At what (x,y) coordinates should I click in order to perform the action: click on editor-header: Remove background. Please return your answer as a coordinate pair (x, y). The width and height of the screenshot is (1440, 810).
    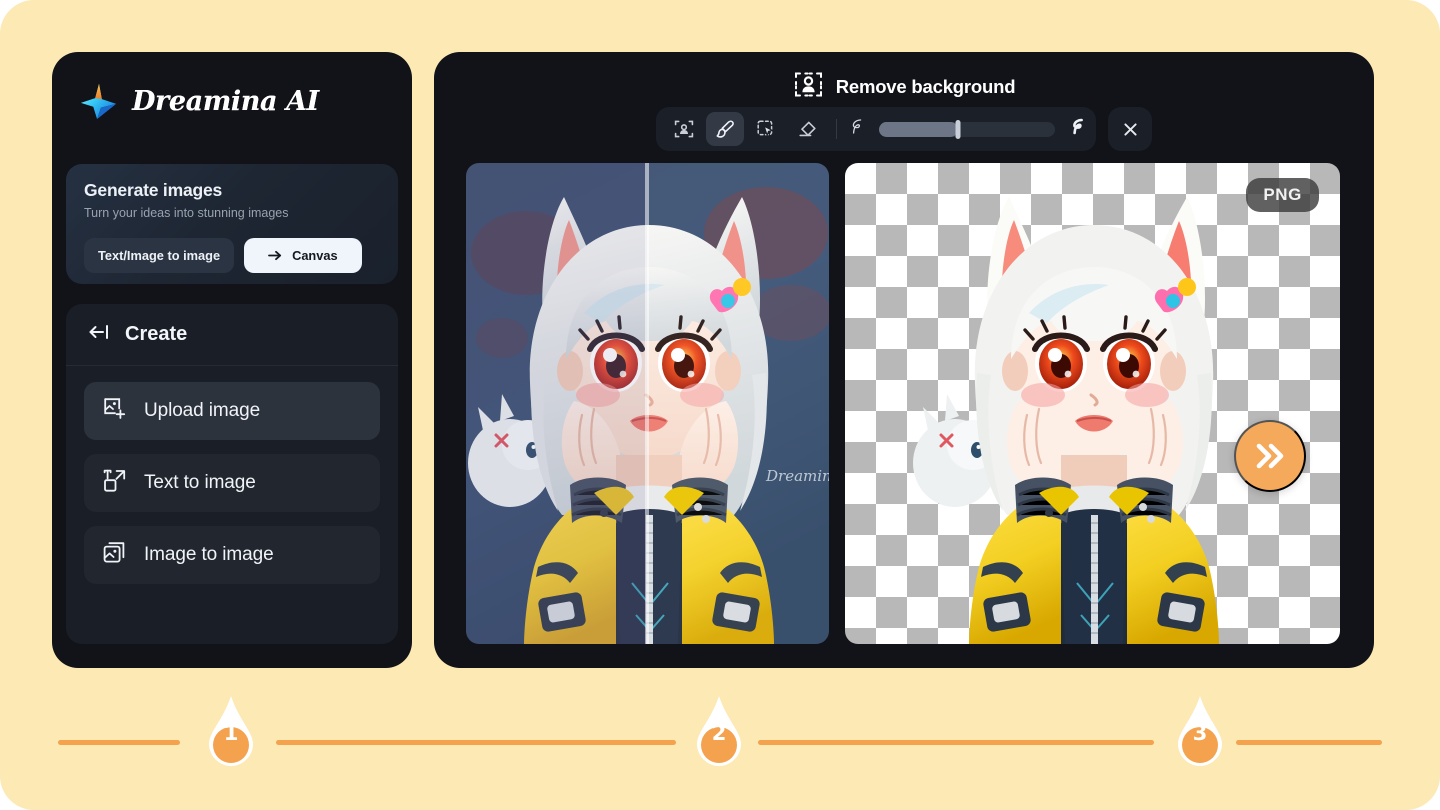
    Looking at the image, I should click on (904, 87).